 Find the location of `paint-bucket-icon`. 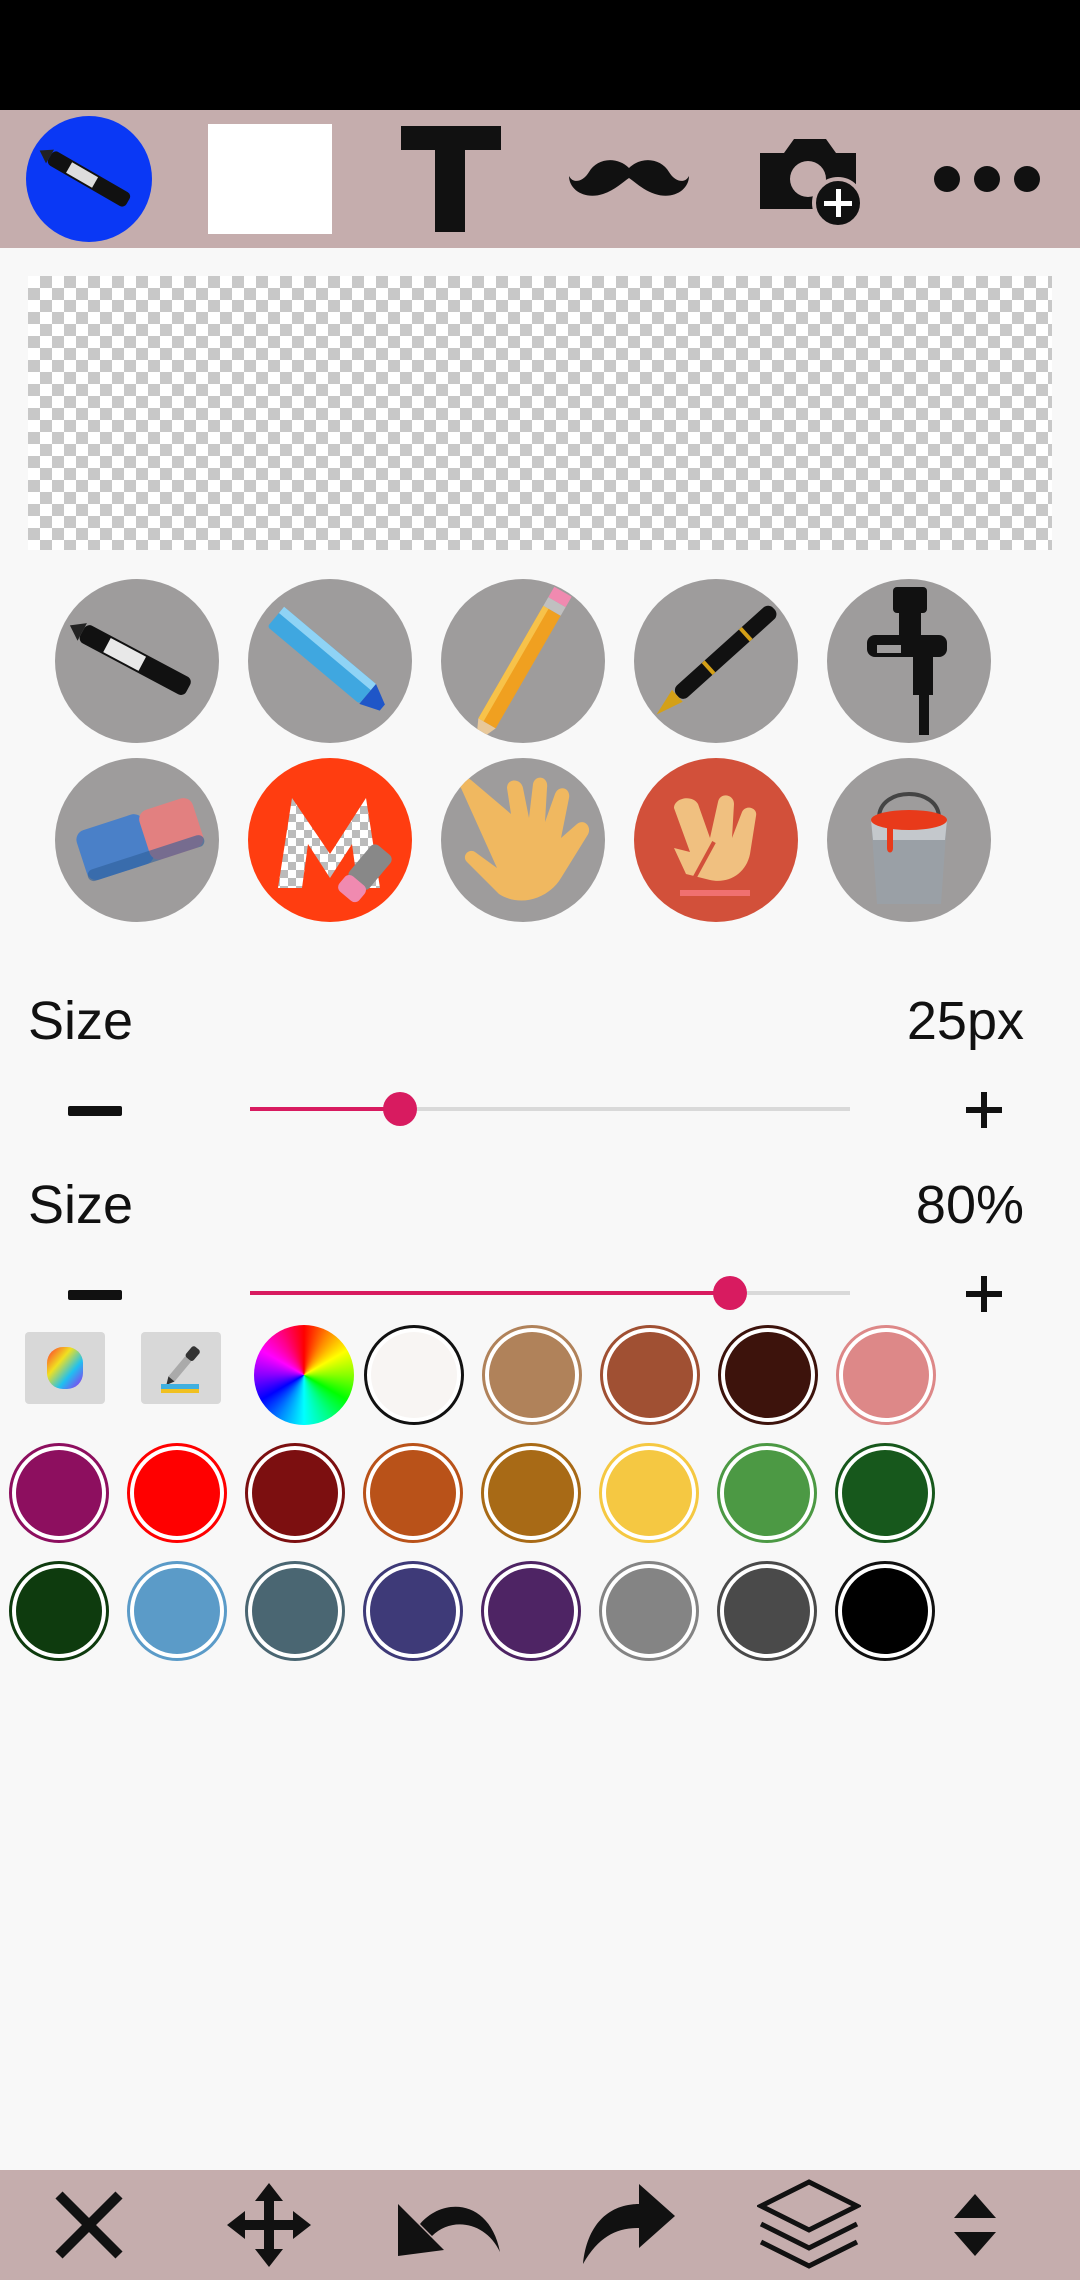

paint-bucket-icon is located at coordinates (909, 848).